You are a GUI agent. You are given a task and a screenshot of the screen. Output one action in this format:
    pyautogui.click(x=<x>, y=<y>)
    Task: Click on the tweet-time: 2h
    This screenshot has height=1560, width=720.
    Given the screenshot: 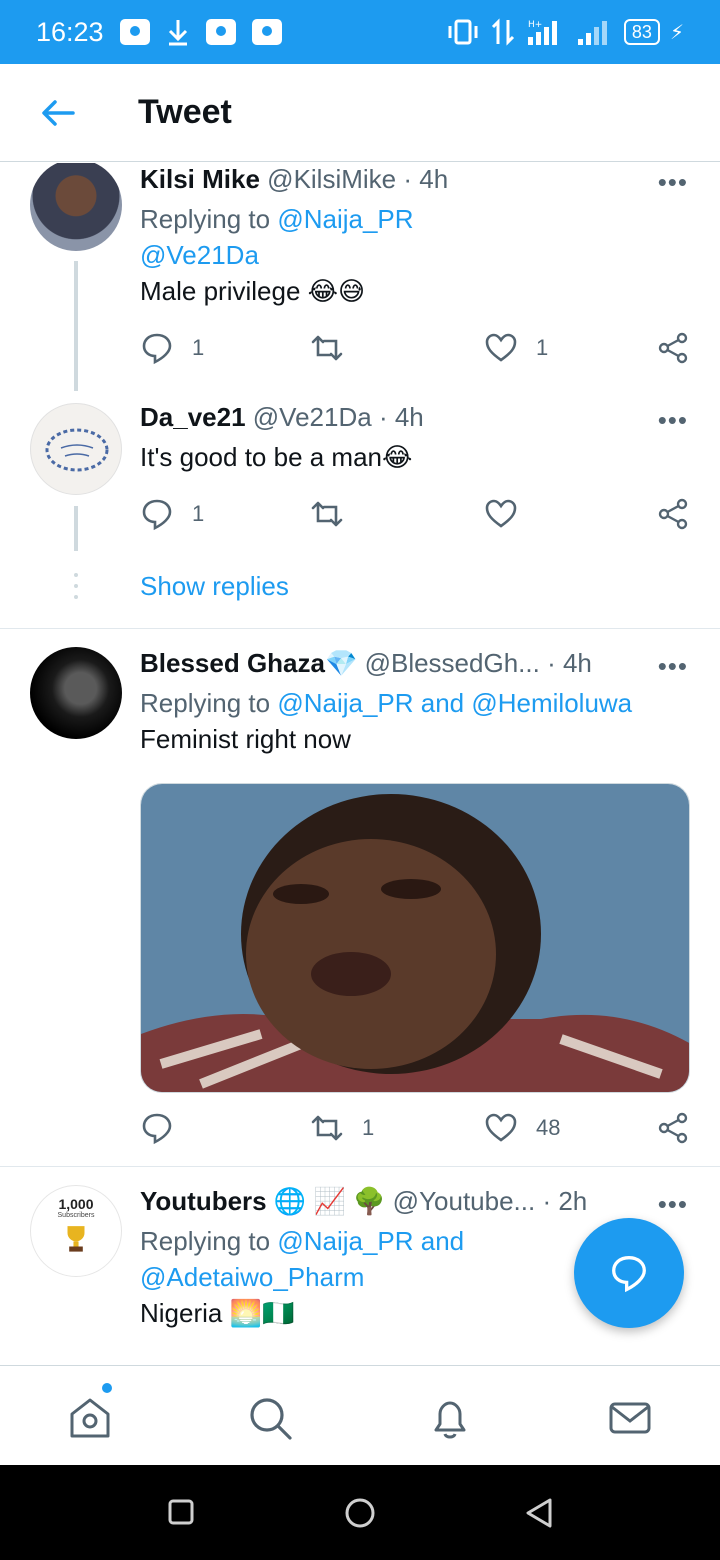 What is the action you would take?
    pyautogui.click(x=573, y=1201)
    